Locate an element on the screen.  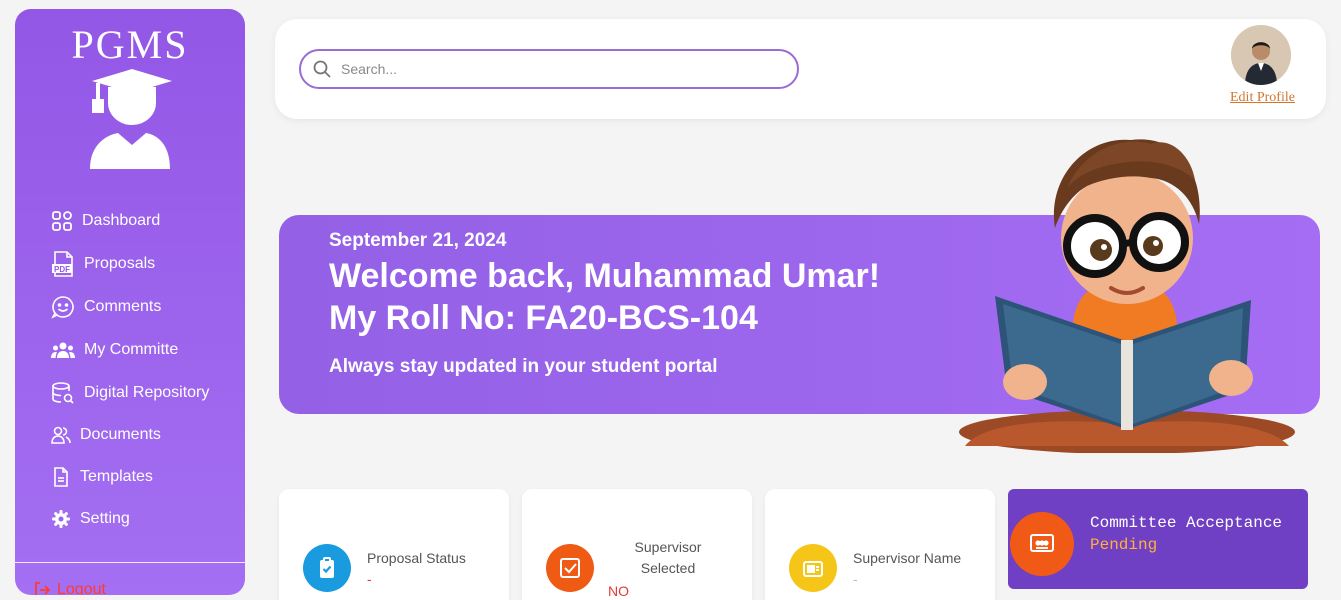
grid-icon is located at coordinates (62, 221).